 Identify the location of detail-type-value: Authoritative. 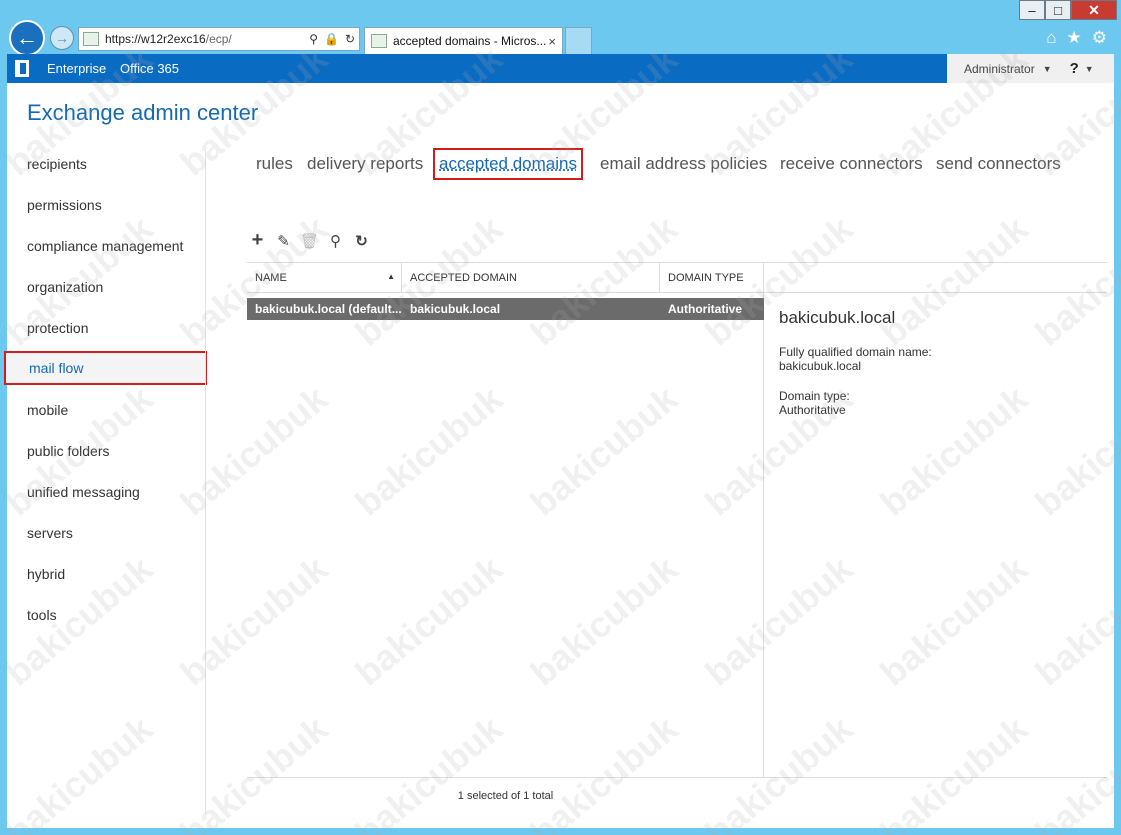
(812, 410).